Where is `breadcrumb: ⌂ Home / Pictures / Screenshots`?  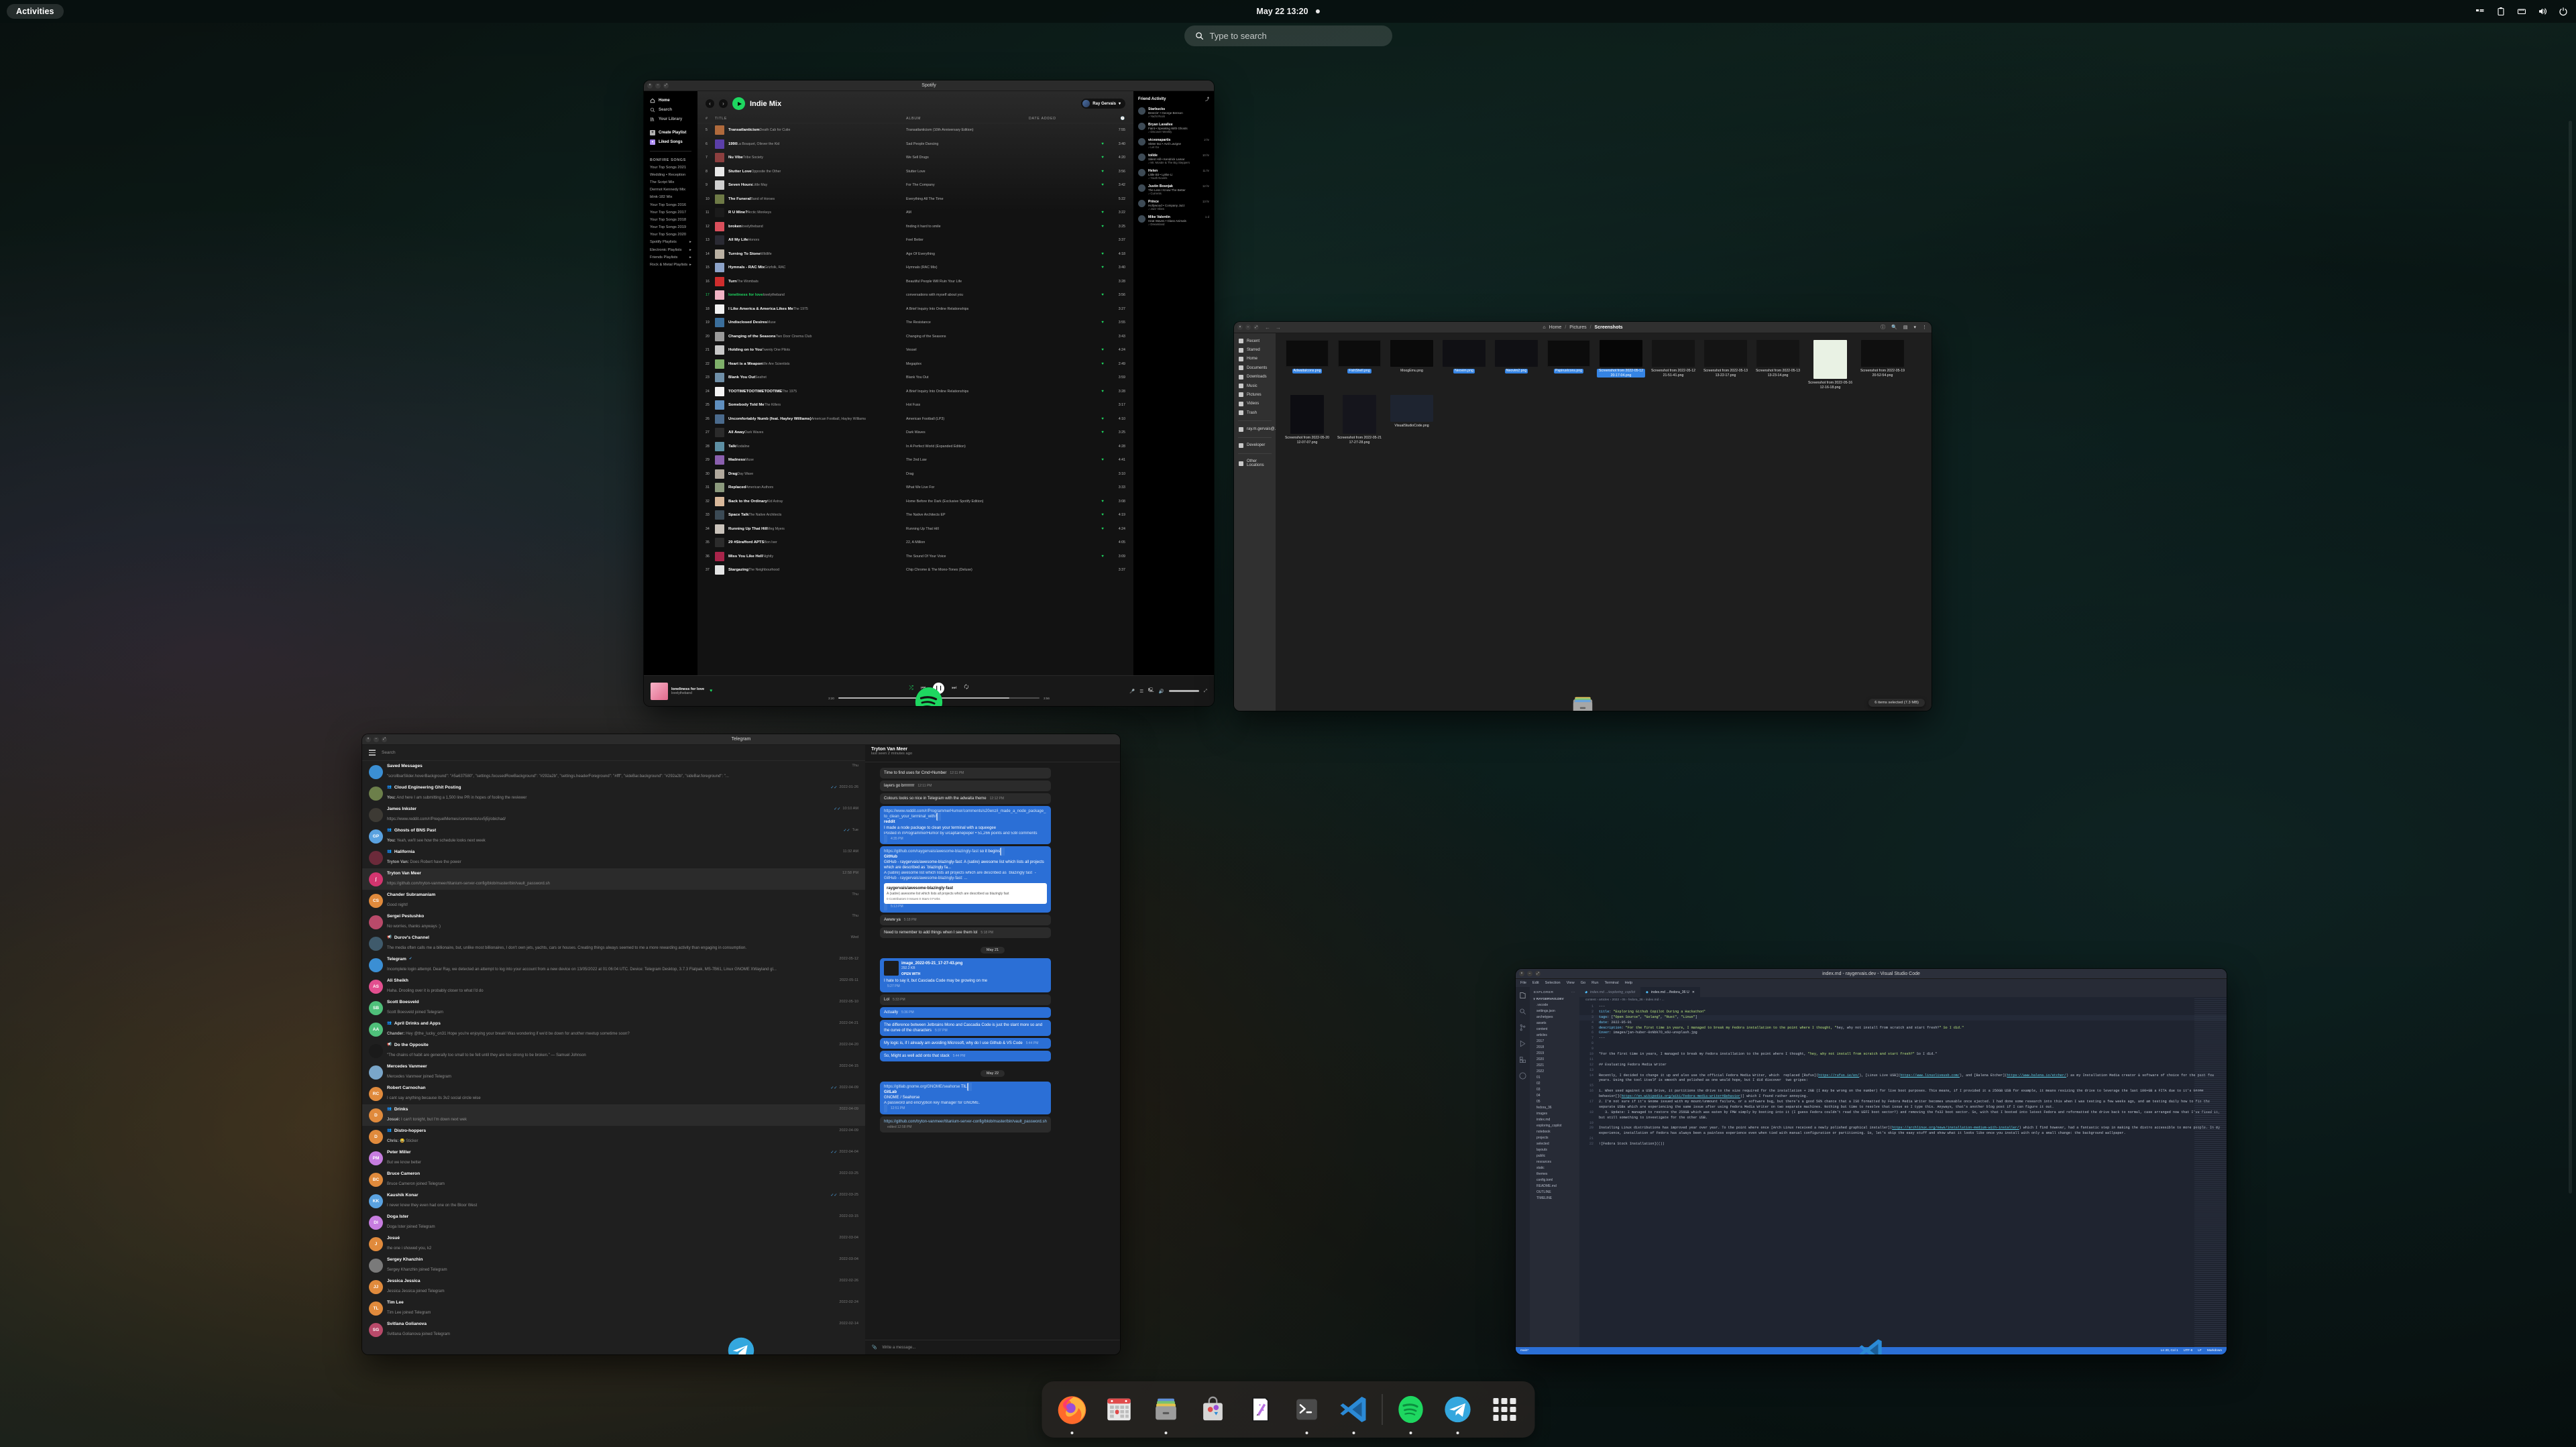
breadcrumb: ⌂ Home / Pictures / Screenshots is located at coordinates (1582, 327).